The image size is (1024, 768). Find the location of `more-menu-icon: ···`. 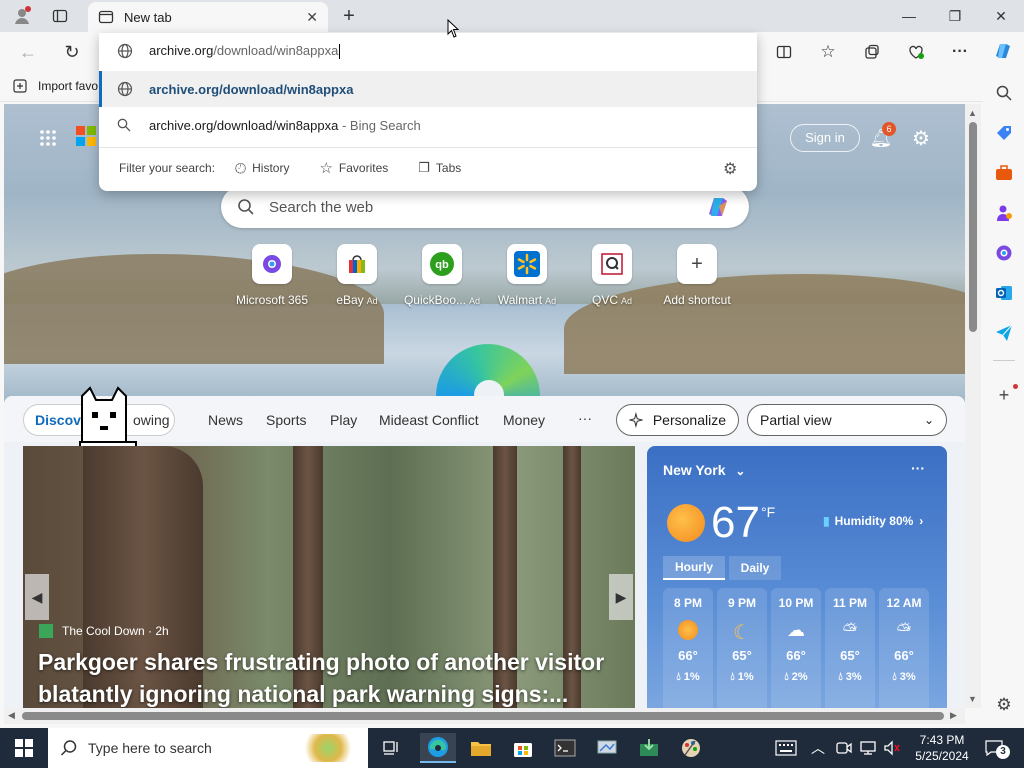

more-menu-icon: ··· is located at coordinates (960, 52).